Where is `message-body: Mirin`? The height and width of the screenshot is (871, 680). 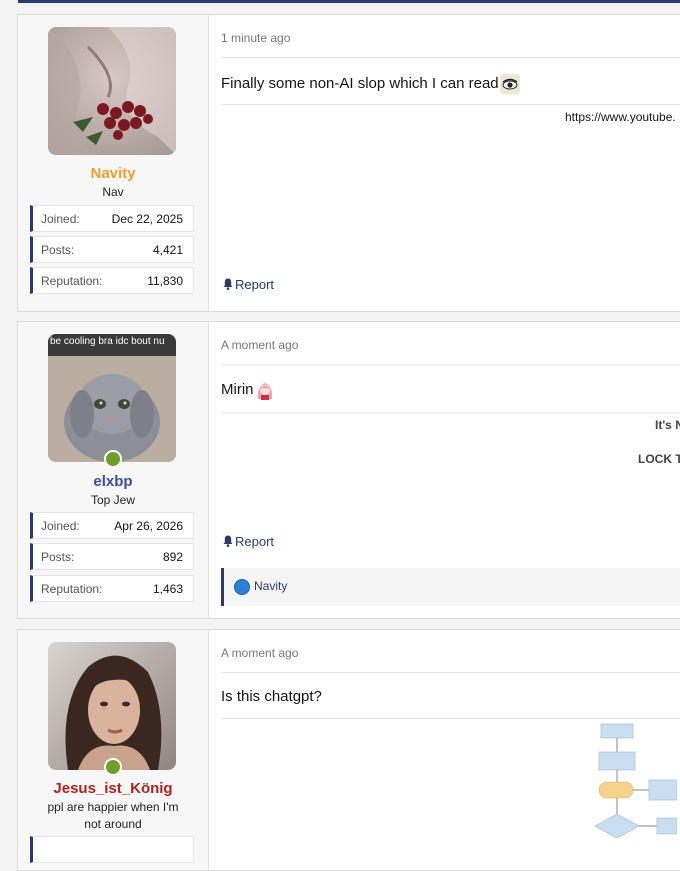
message-body: Mirin is located at coordinates (248, 390).